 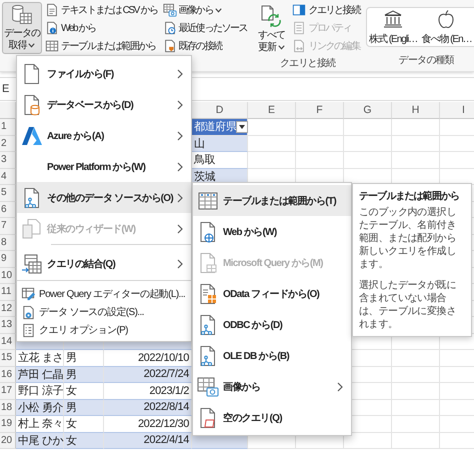 I want to click on table-cell: 小松 勇介, so click(x=40, y=408).